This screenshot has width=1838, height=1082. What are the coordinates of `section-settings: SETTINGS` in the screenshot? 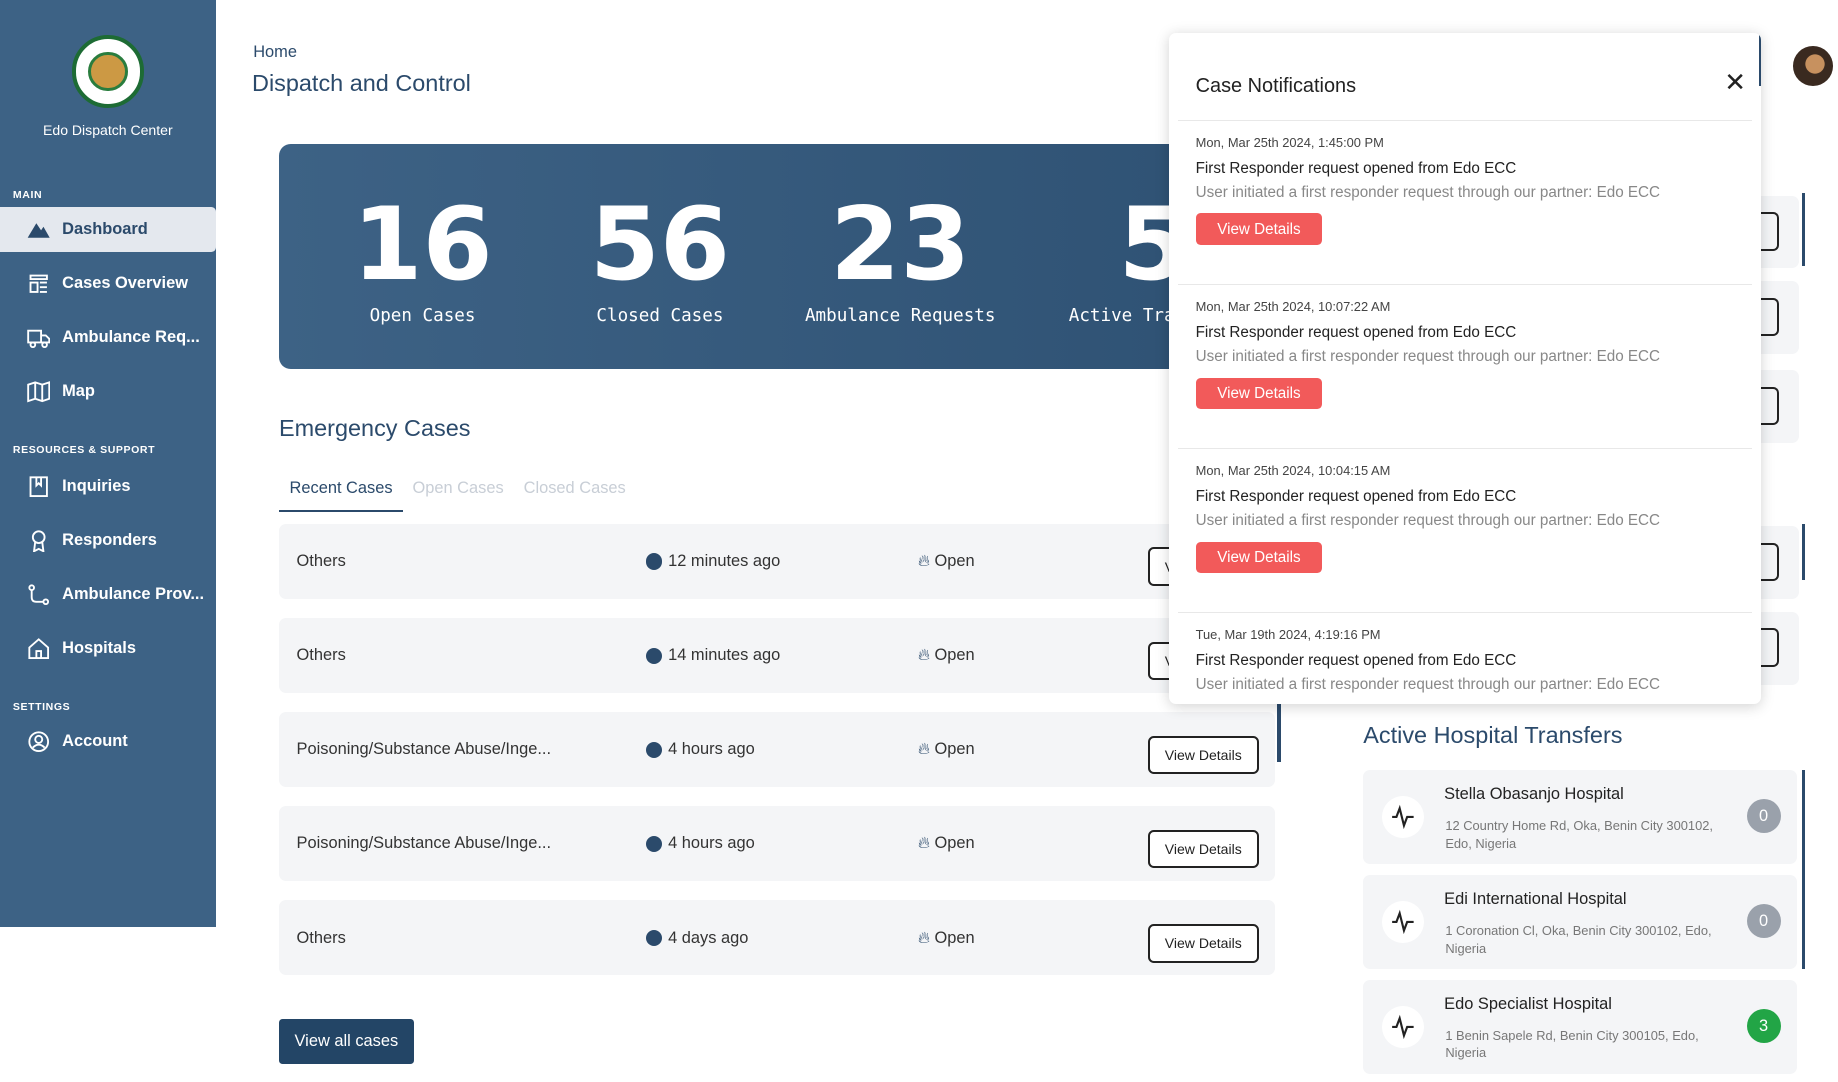 It's located at (41, 706).